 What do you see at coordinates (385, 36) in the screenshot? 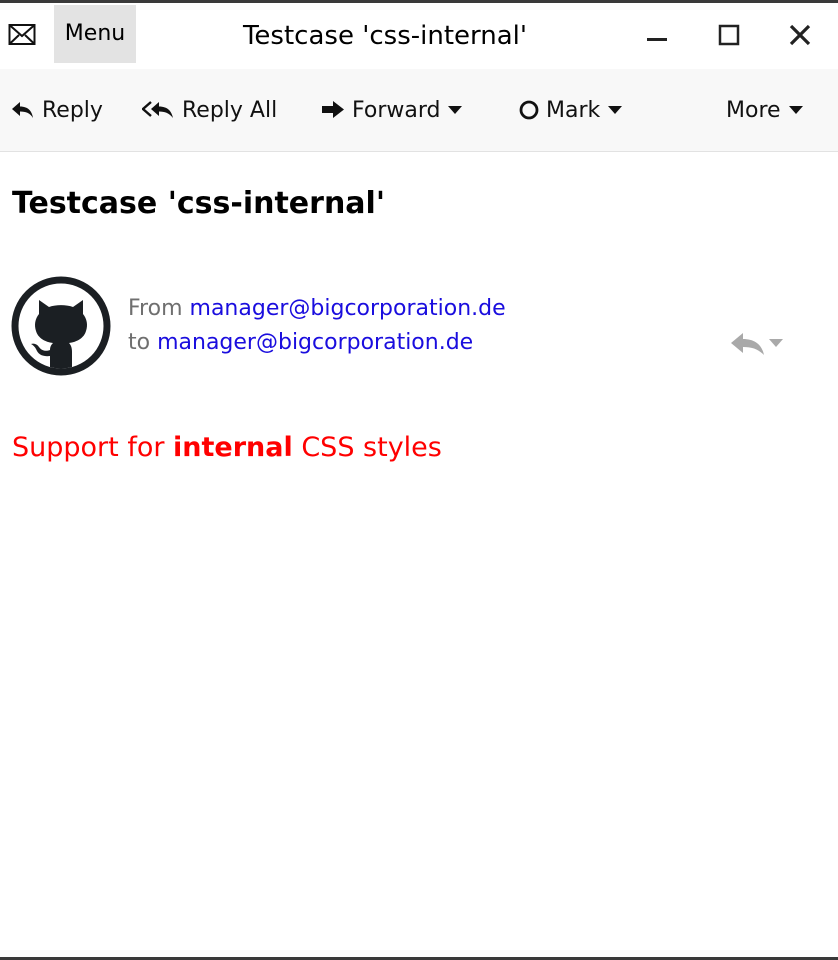
I see `window-title: Testcase 'css-internal'` at bounding box center [385, 36].